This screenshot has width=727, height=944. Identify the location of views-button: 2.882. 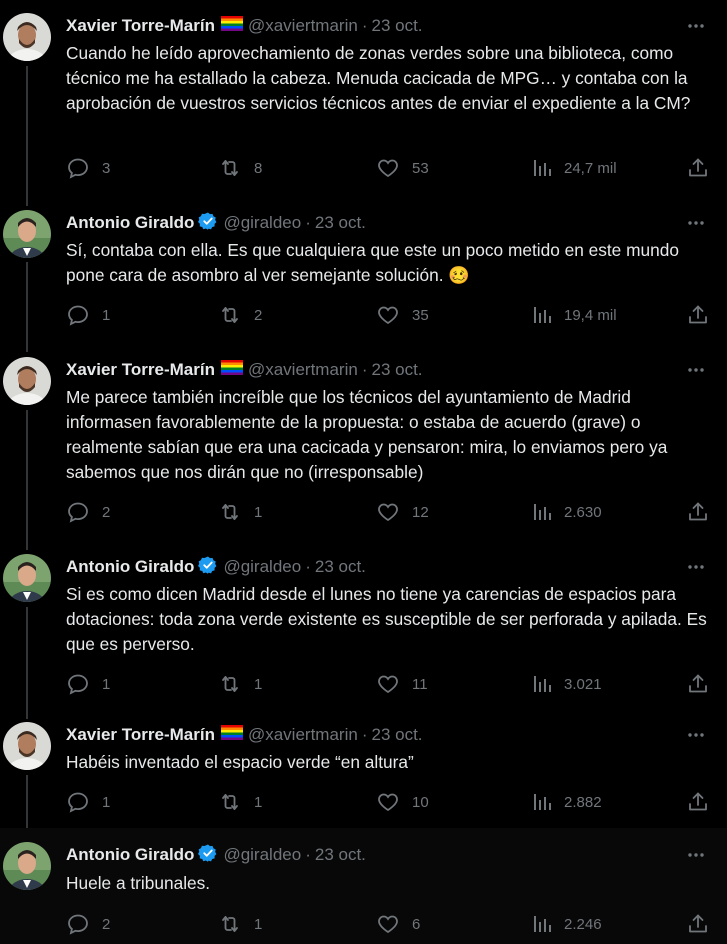
(566, 802).